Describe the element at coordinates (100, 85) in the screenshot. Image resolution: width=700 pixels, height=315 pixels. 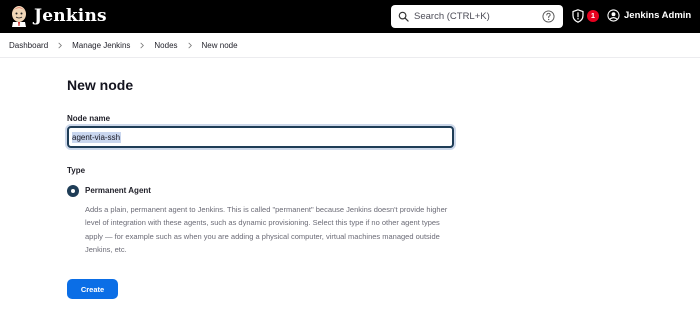
I see `page-title: New node` at that location.